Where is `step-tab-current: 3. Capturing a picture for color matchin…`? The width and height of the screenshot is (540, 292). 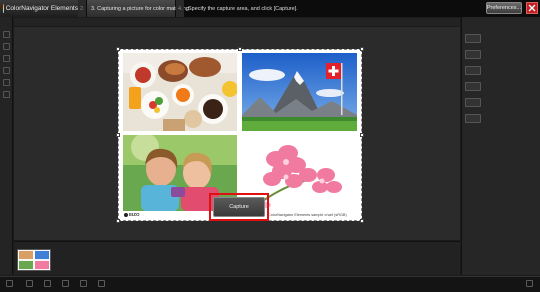
step-tab-current: 3. Capturing a picture for color matchin… is located at coordinates (138, 8).